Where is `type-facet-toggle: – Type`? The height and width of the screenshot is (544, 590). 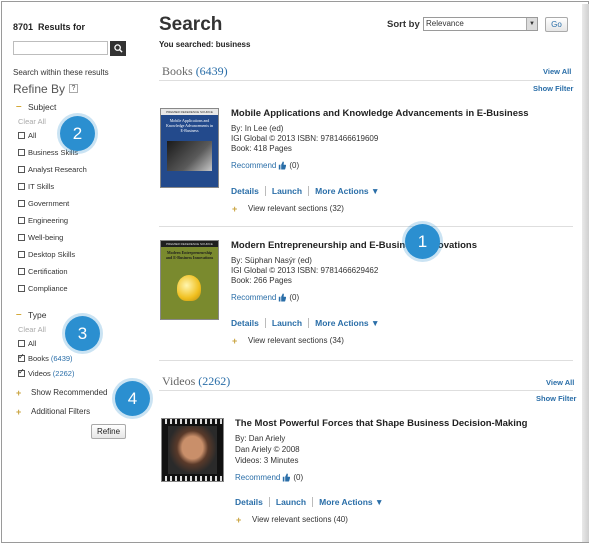 type-facet-toggle: – Type is located at coordinates (31, 314).